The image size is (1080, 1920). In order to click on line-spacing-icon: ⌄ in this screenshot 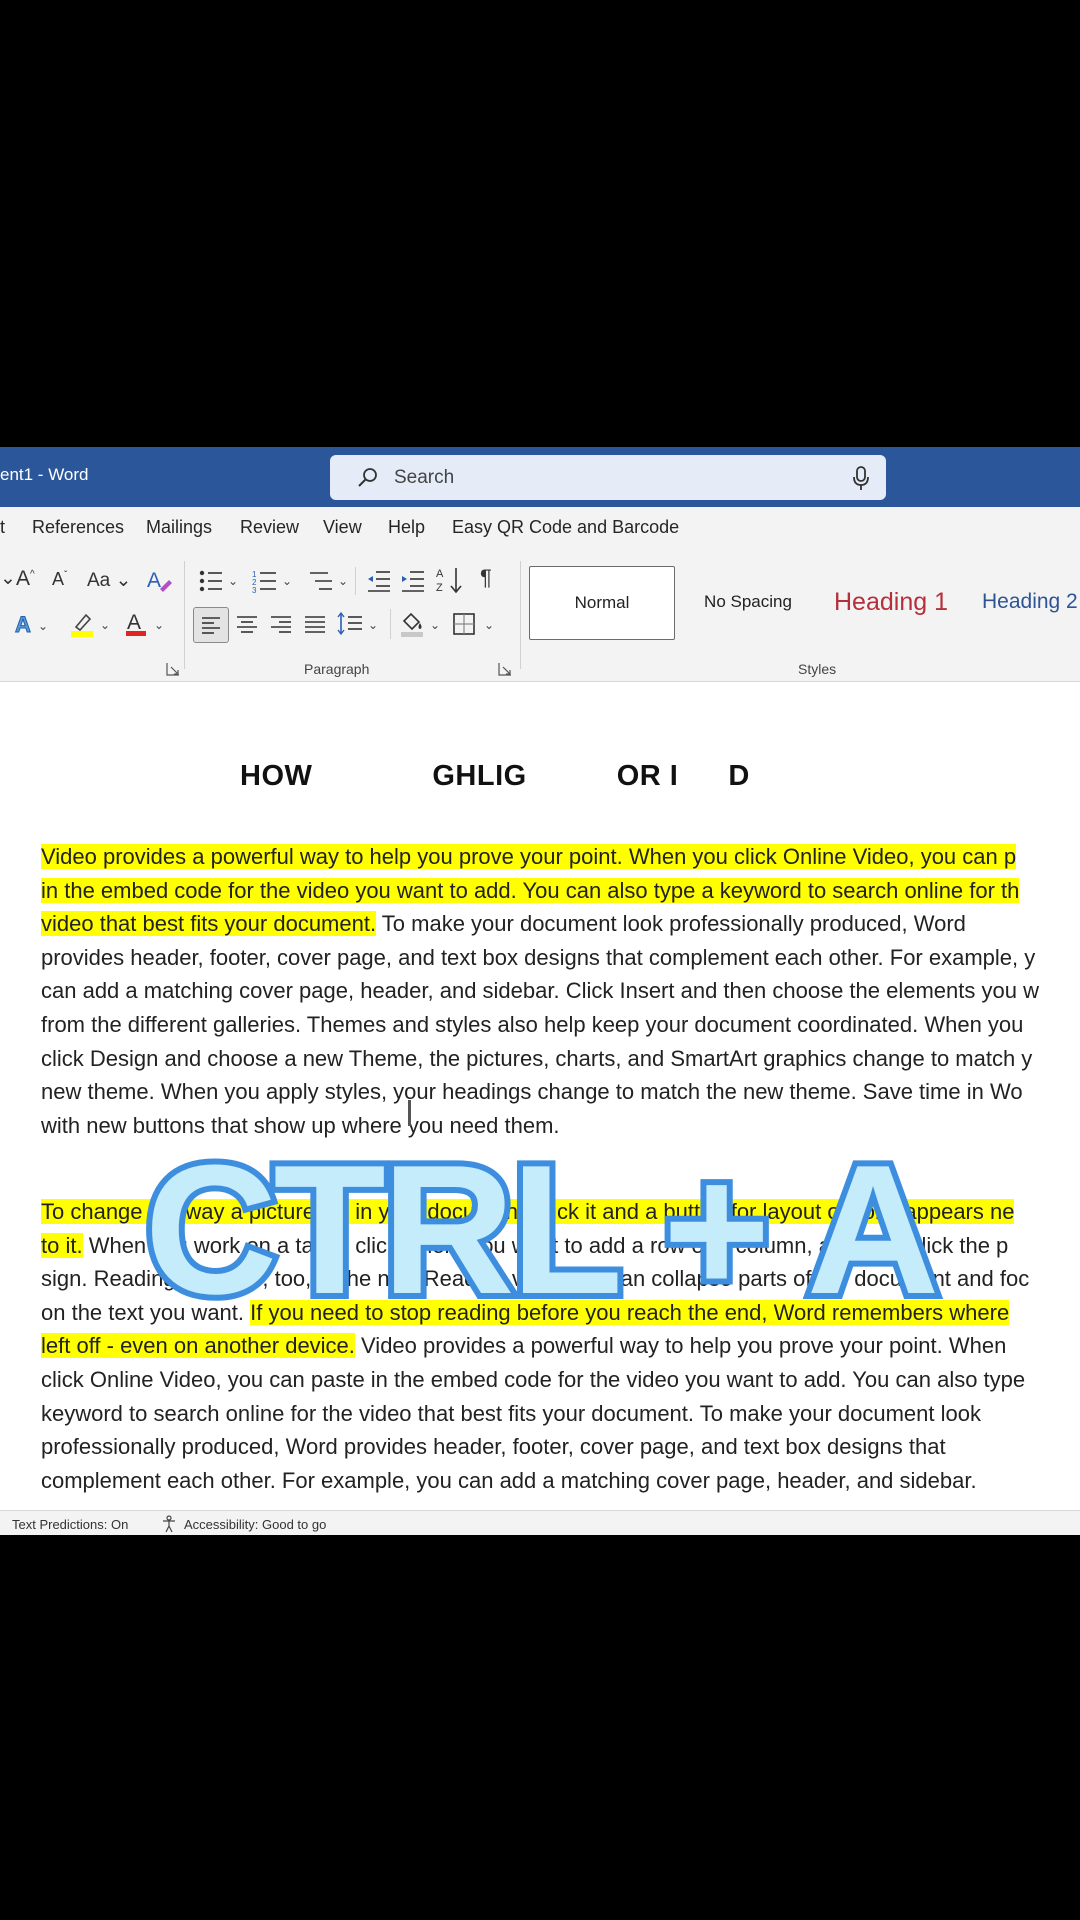, I will do `click(359, 624)`.